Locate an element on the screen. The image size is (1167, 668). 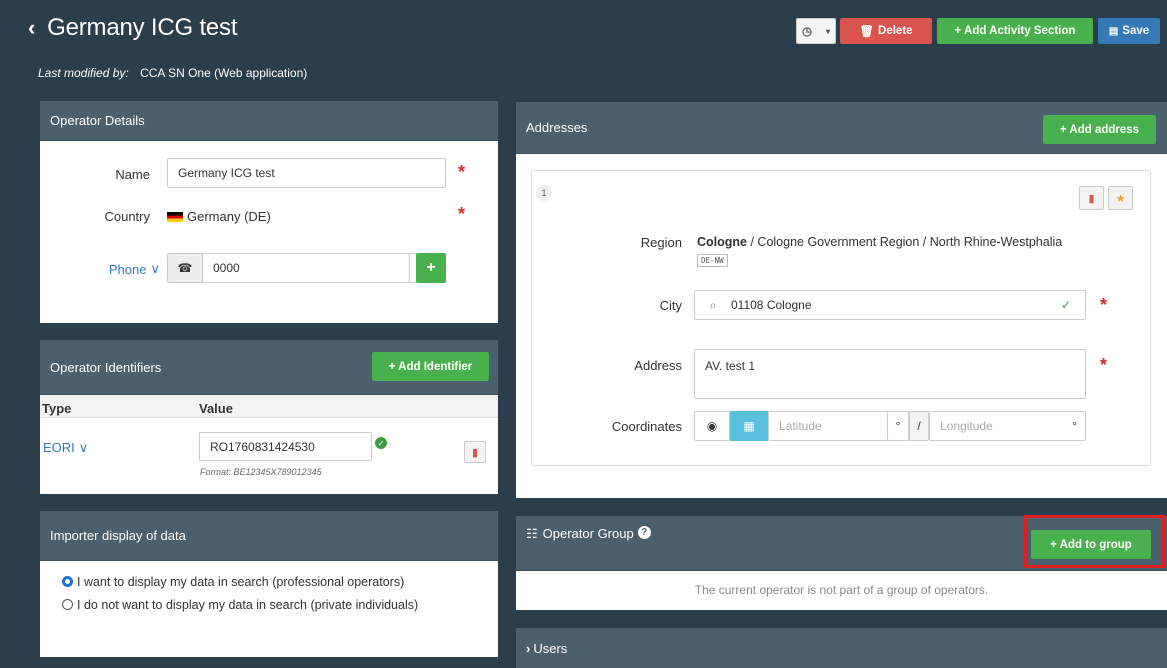
region-label: Region is located at coordinates (661, 242).